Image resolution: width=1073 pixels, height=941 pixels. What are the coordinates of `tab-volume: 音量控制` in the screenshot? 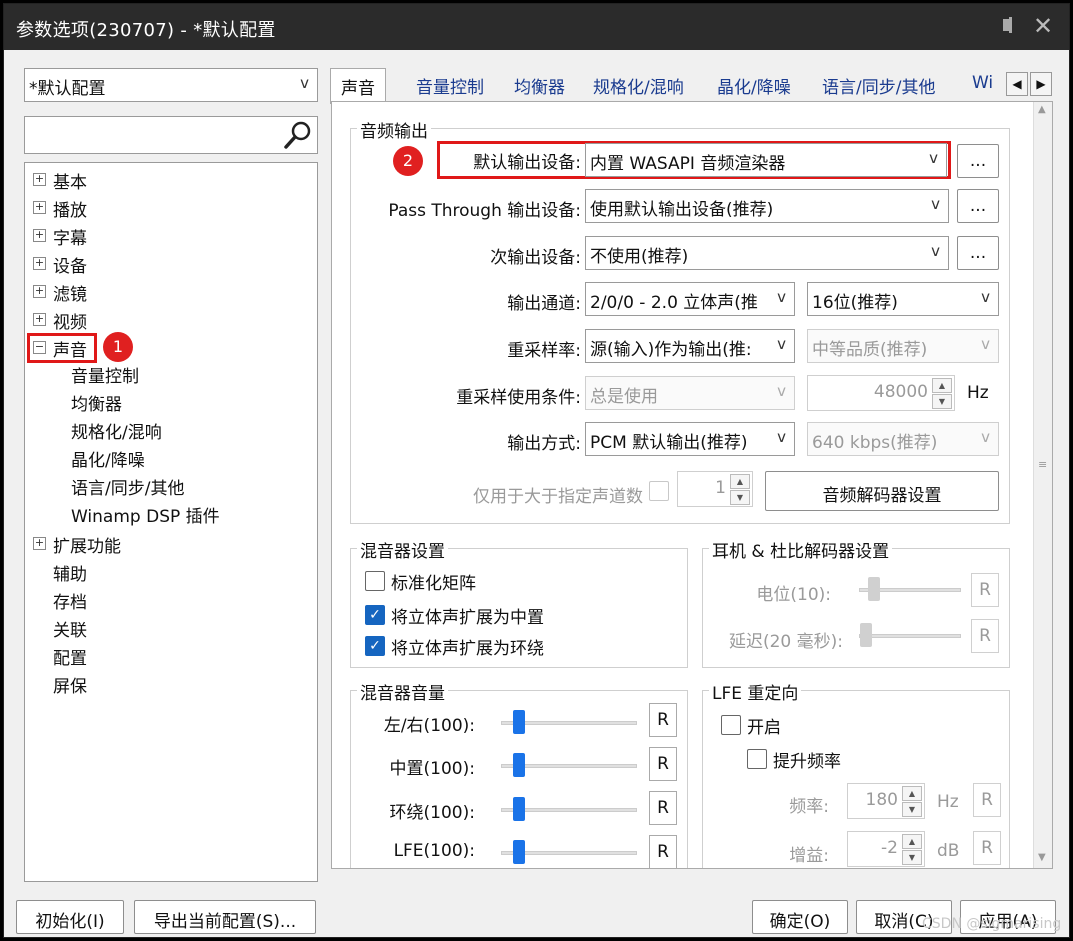 It's located at (450, 85).